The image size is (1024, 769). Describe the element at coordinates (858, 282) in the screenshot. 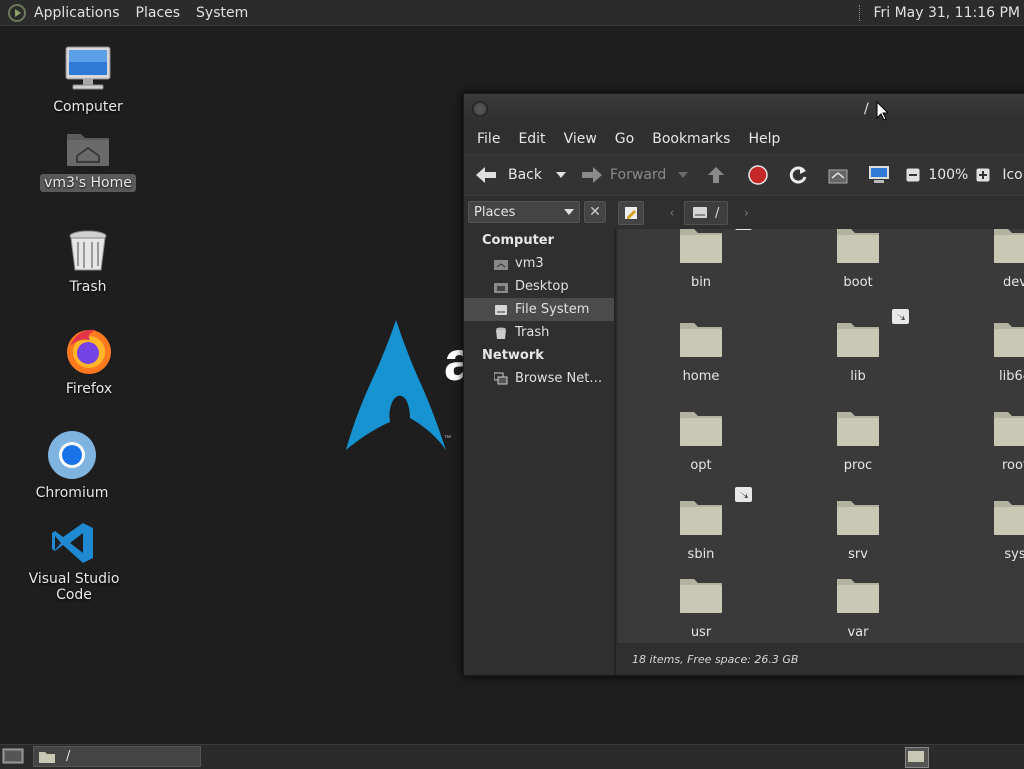

I see `file-name: boot` at that location.